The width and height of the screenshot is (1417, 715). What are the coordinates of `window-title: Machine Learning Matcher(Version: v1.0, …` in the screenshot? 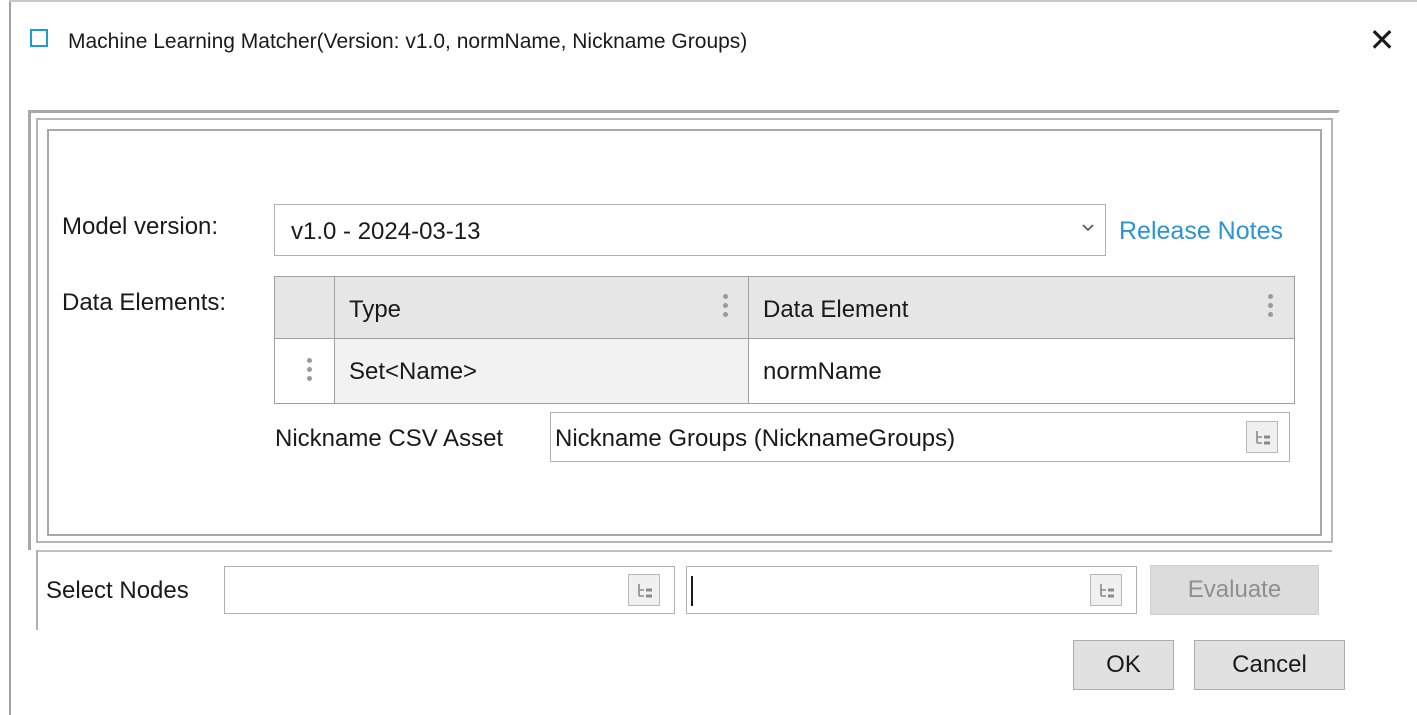 It's located at (408, 41).